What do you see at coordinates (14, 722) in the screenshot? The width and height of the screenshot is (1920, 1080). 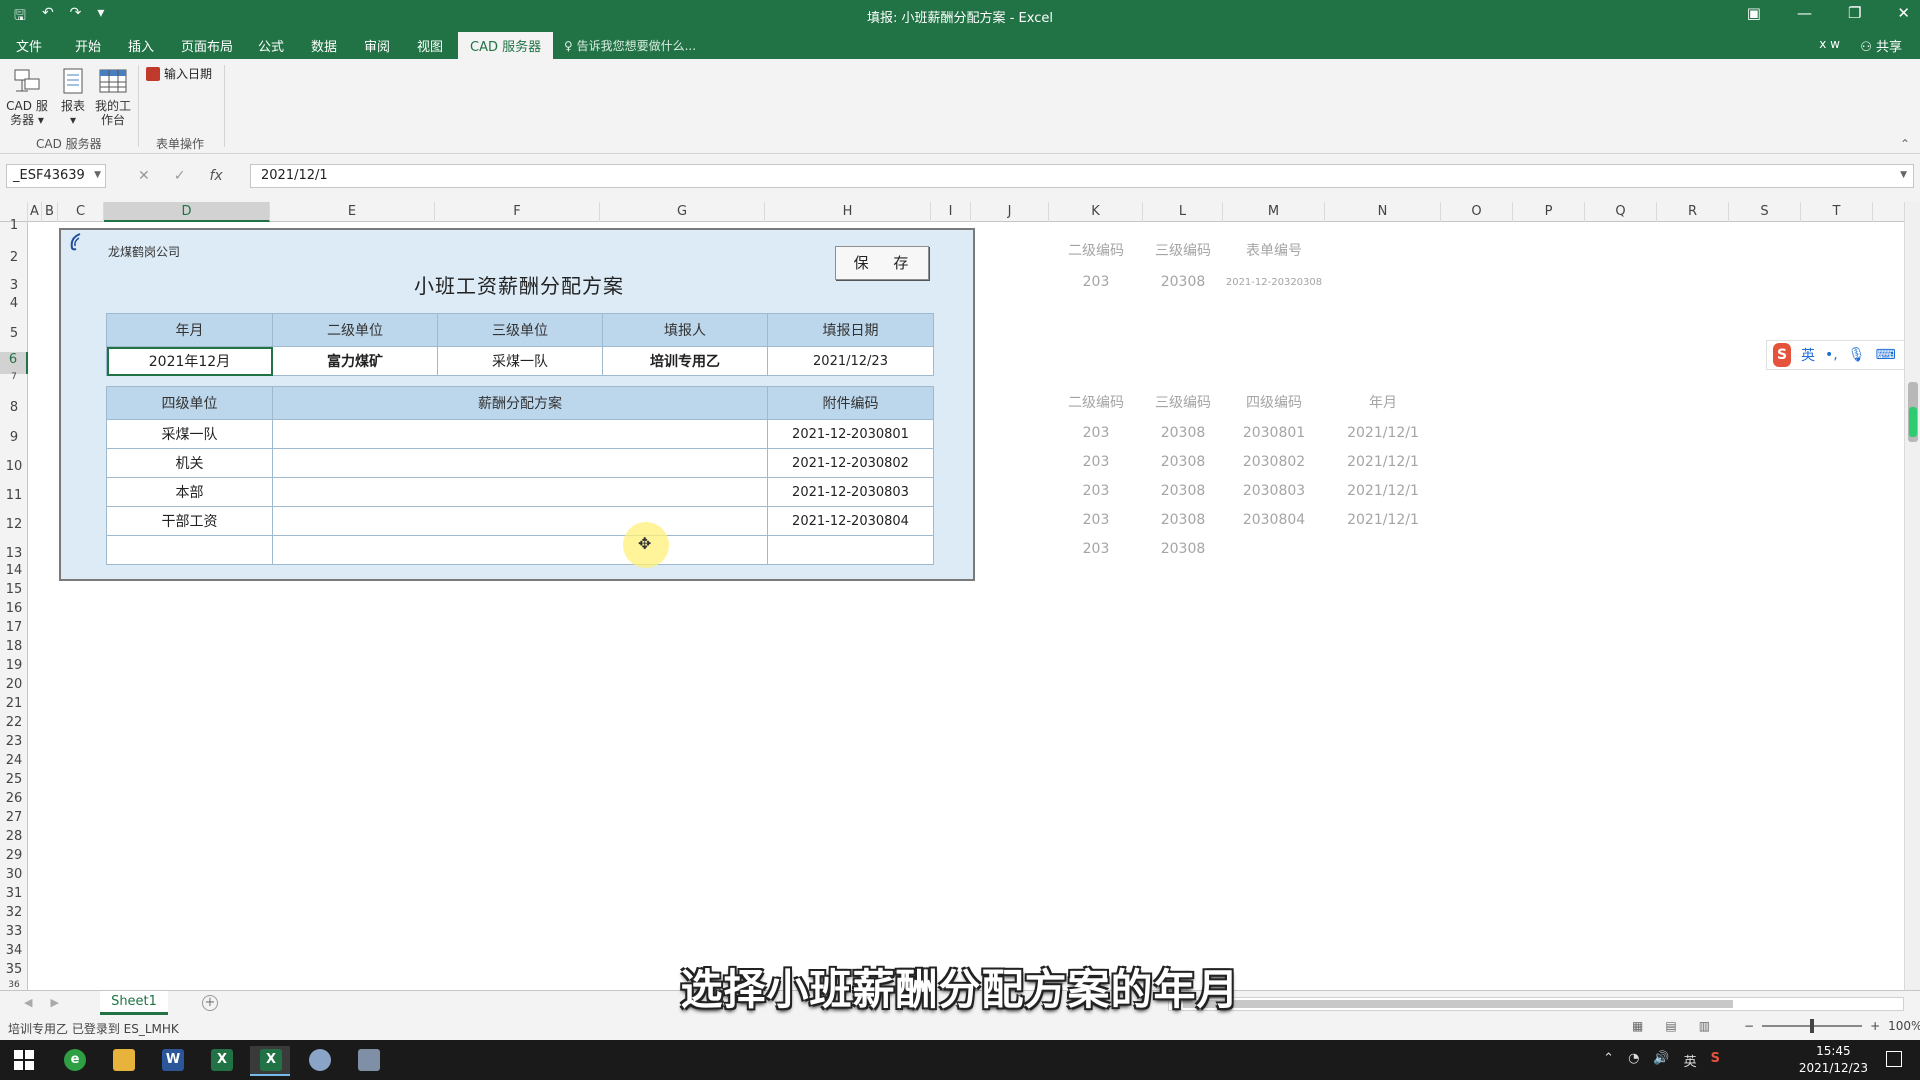 I see `row-header: 22` at bounding box center [14, 722].